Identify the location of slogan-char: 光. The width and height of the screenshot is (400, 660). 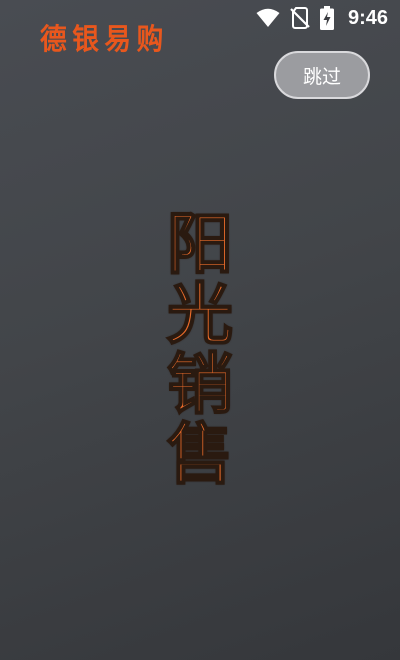
(200, 314).